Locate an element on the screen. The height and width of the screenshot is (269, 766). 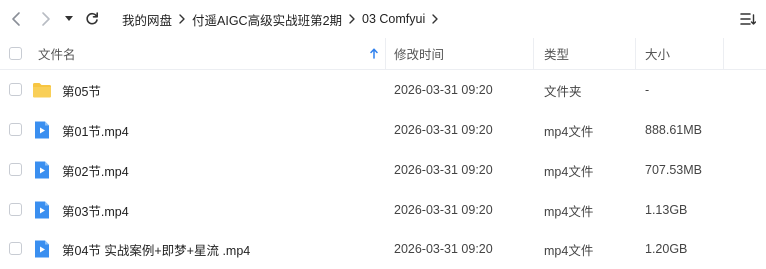
file-size: 1.20GB is located at coordinates (666, 249).